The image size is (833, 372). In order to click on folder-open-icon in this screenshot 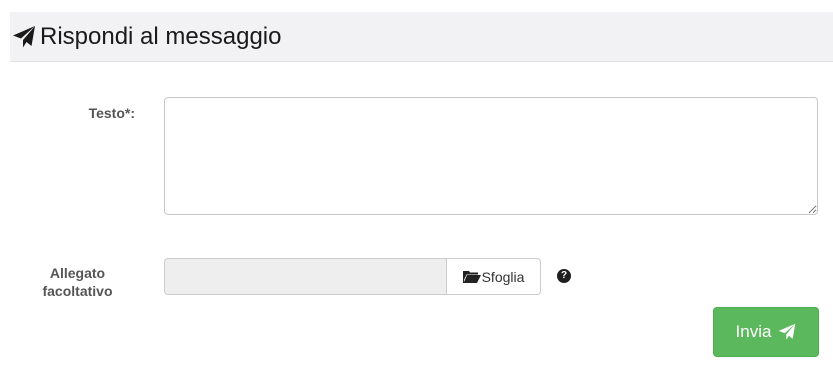, I will do `click(471, 276)`.